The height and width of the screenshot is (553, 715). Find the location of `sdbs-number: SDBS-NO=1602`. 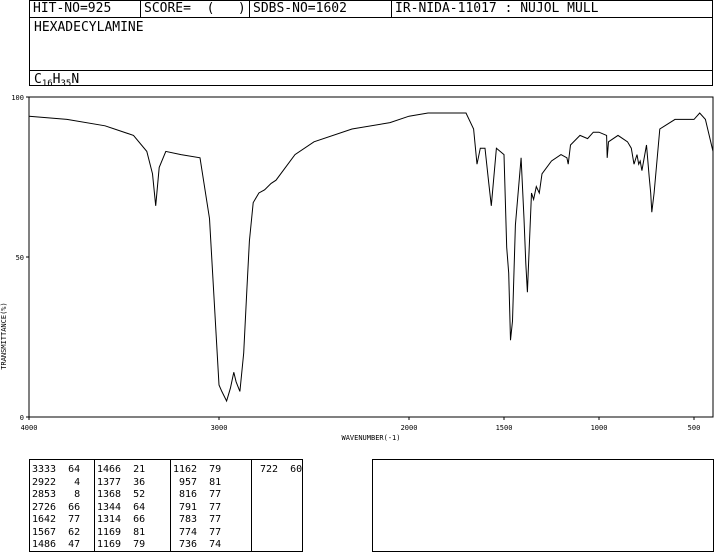

sdbs-number: SDBS-NO=1602 is located at coordinates (320, 9).